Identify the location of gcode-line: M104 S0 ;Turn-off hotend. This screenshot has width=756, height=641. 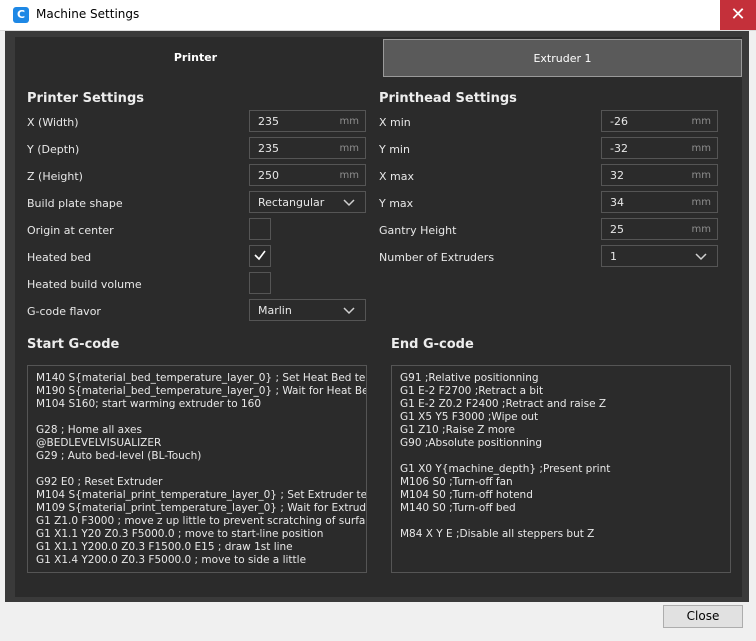
(466, 495).